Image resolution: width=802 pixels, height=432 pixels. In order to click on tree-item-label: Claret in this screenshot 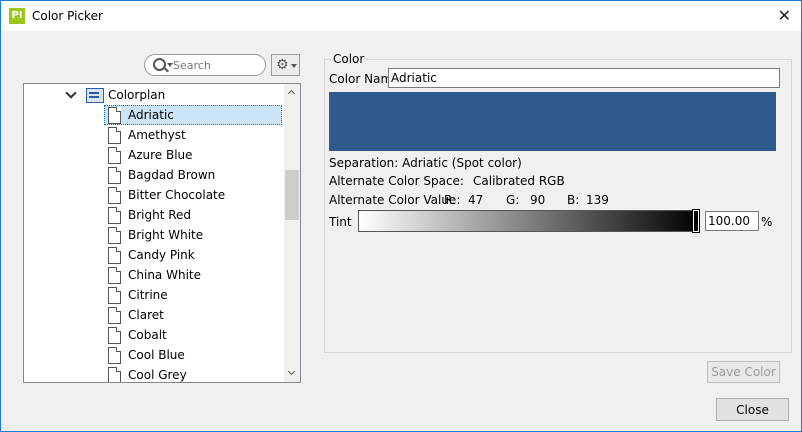, I will do `click(146, 315)`.